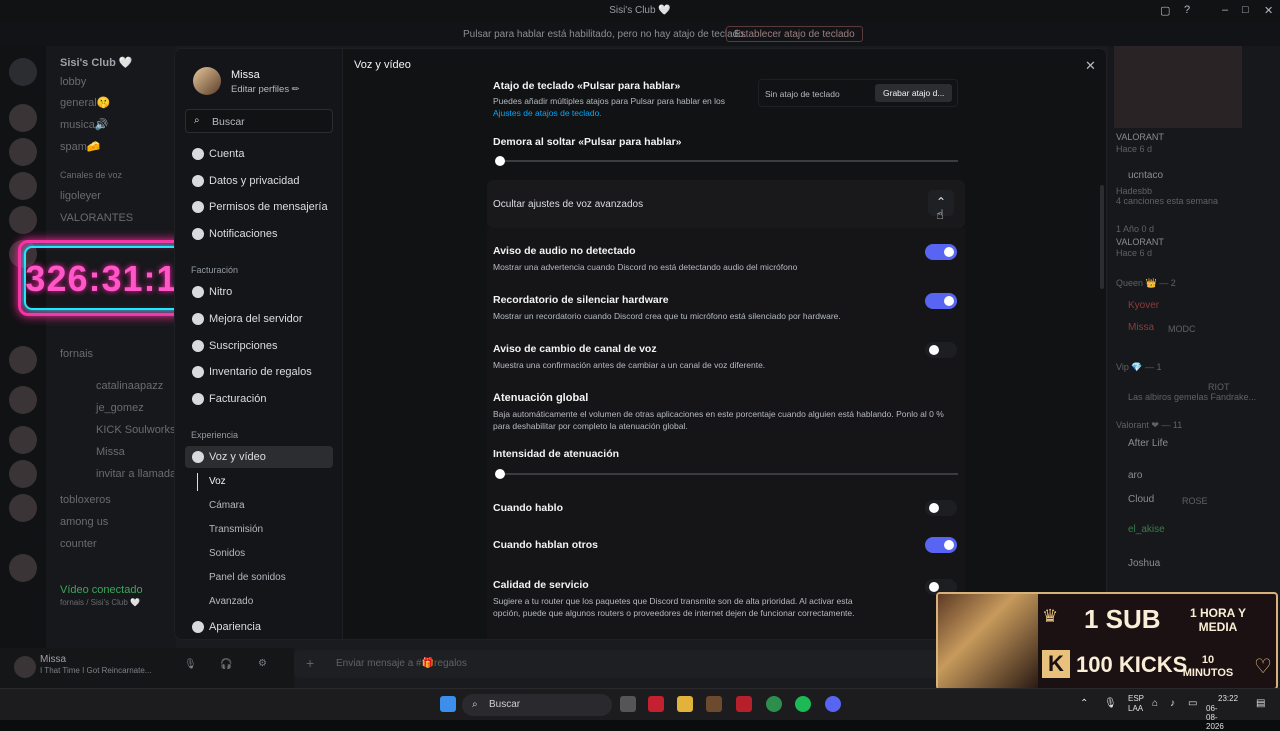 The image size is (1280, 731). What do you see at coordinates (1192, 703) in the screenshot?
I see `battery-icon: ▭` at bounding box center [1192, 703].